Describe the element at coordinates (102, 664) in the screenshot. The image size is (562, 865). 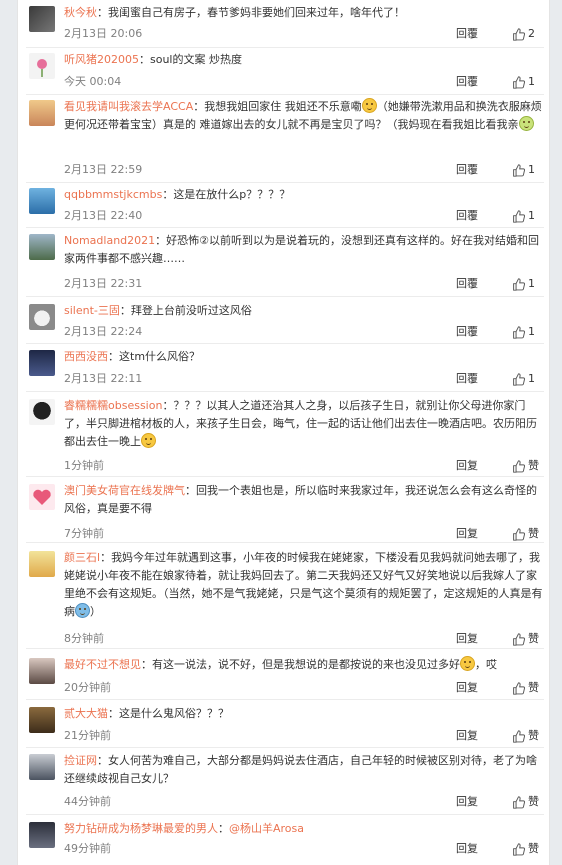
I see `comment-username: 最好不过不想见` at that location.